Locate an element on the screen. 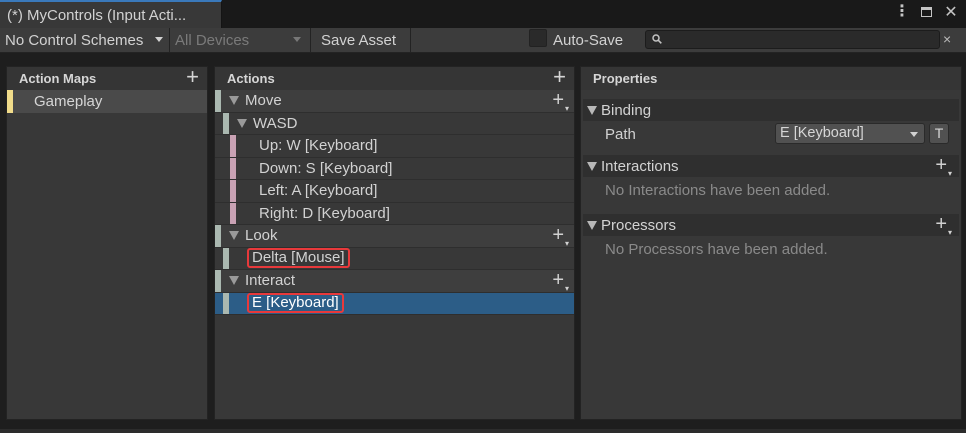 This screenshot has width=966, height=433. composite-strip is located at coordinates (226, 123).